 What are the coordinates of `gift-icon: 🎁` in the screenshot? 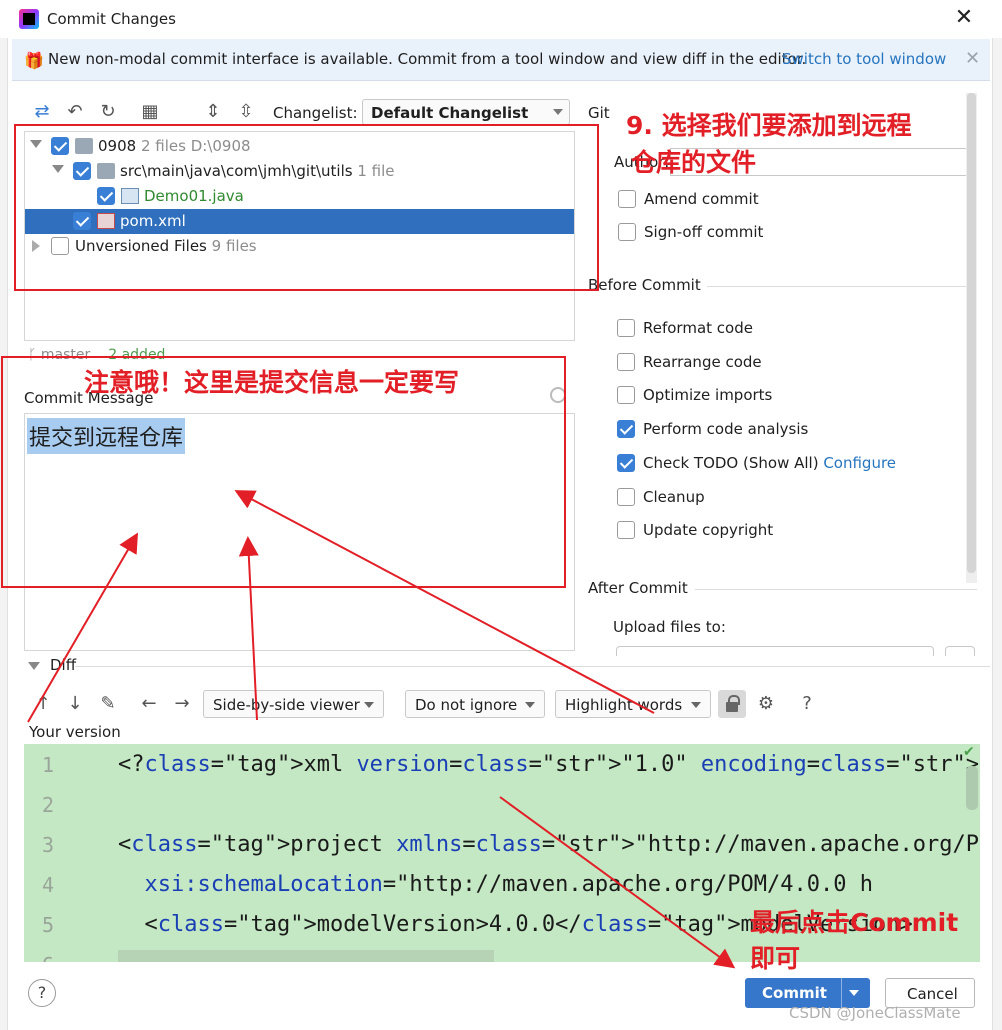 It's located at (34, 60).